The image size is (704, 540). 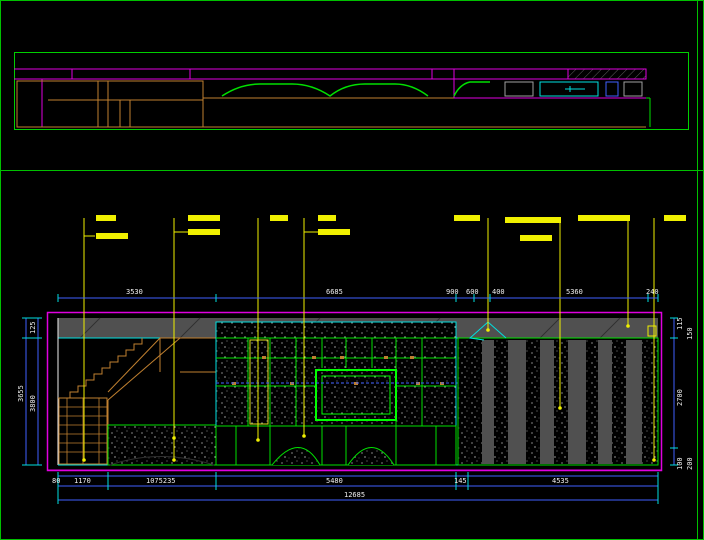 What do you see at coordinates (680, 463) in the screenshot?
I see `dim-right-5: 100` at bounding box center [680, 463].